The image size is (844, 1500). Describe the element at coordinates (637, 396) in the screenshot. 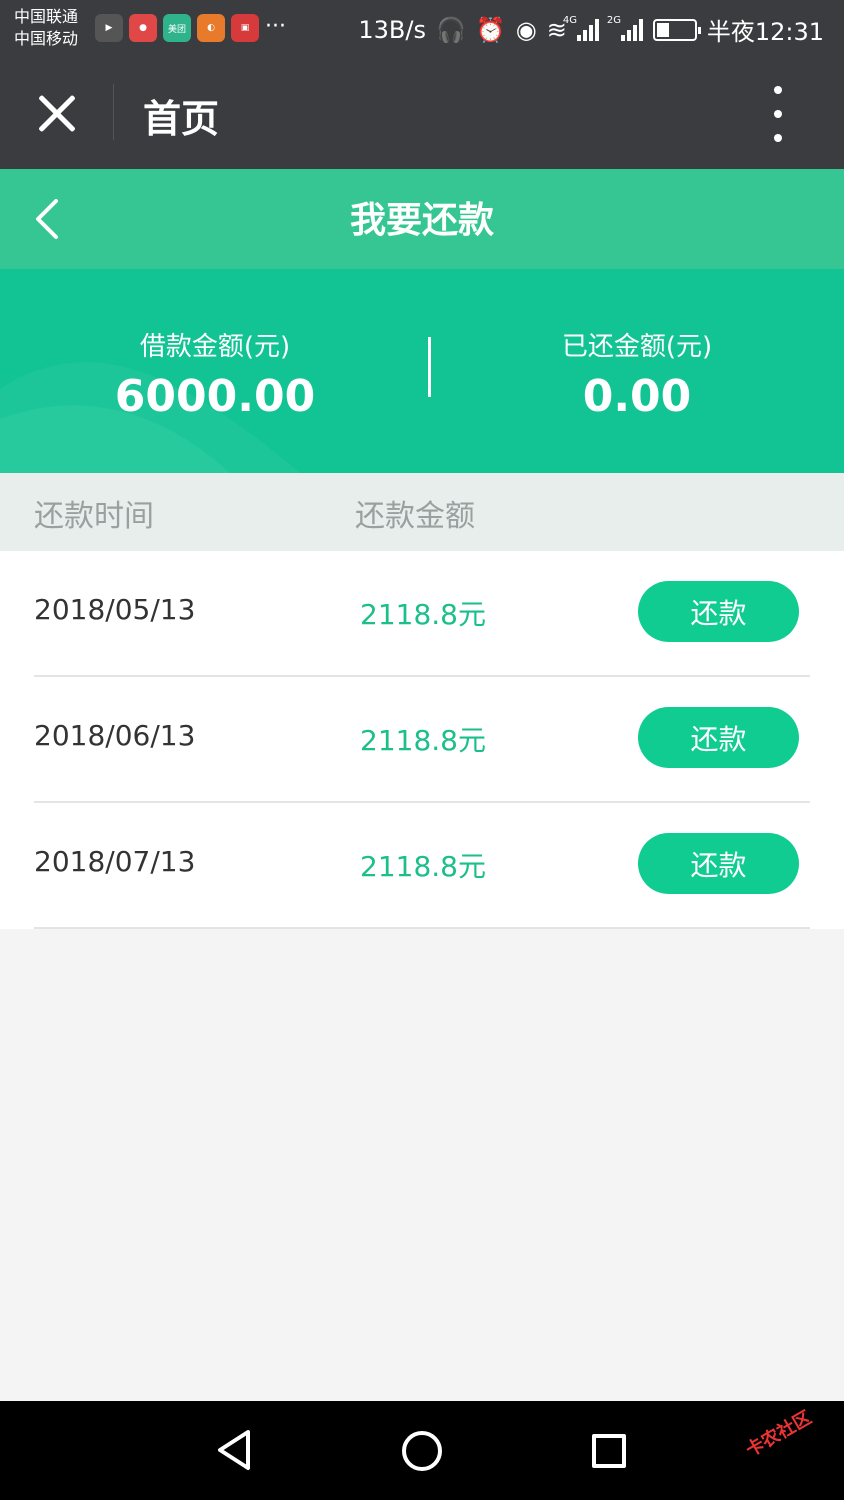

I see `repaid-amount-value: 0.00` at that location.